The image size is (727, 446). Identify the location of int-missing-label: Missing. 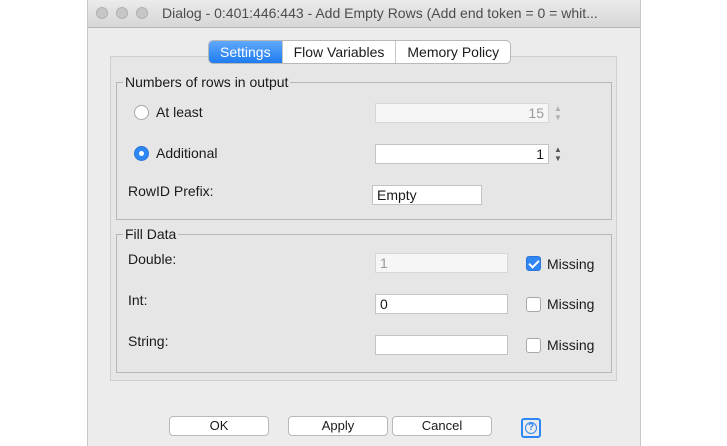
(571, 304).